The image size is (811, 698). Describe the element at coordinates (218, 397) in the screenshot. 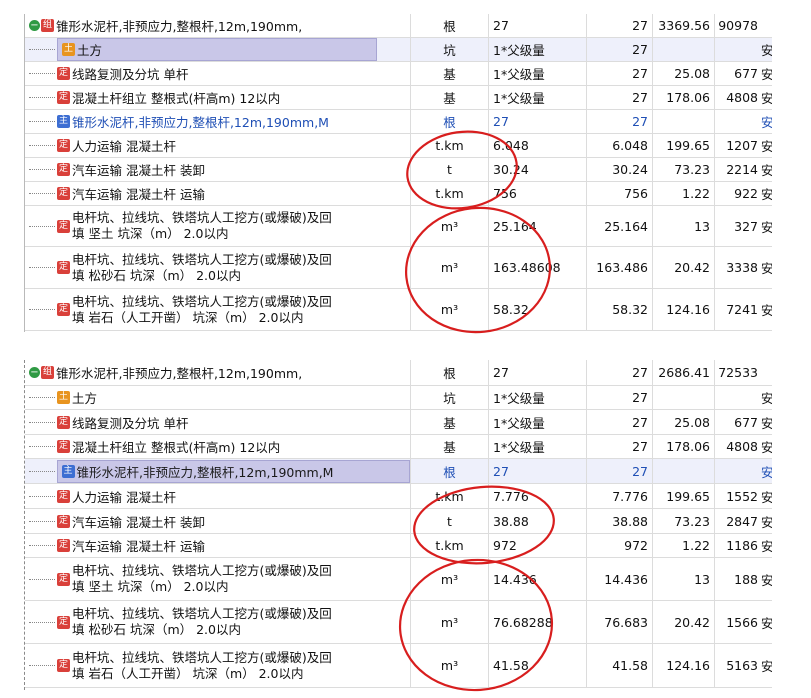

I see `row-name-cell: 土 土方` at that location.